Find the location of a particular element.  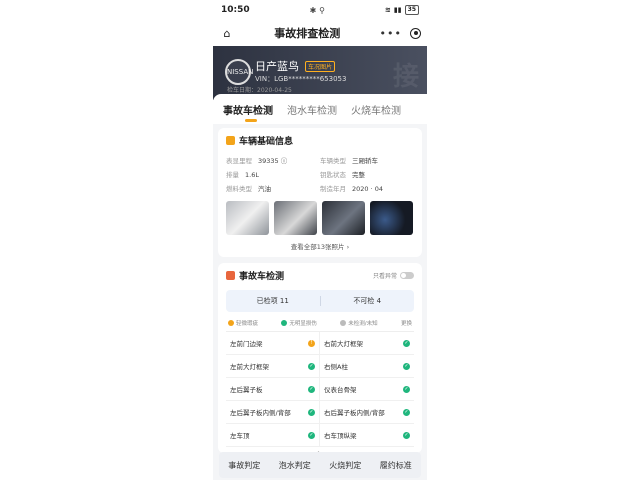

accident-title: 事故车检测 is located at coordinates (255, 275).